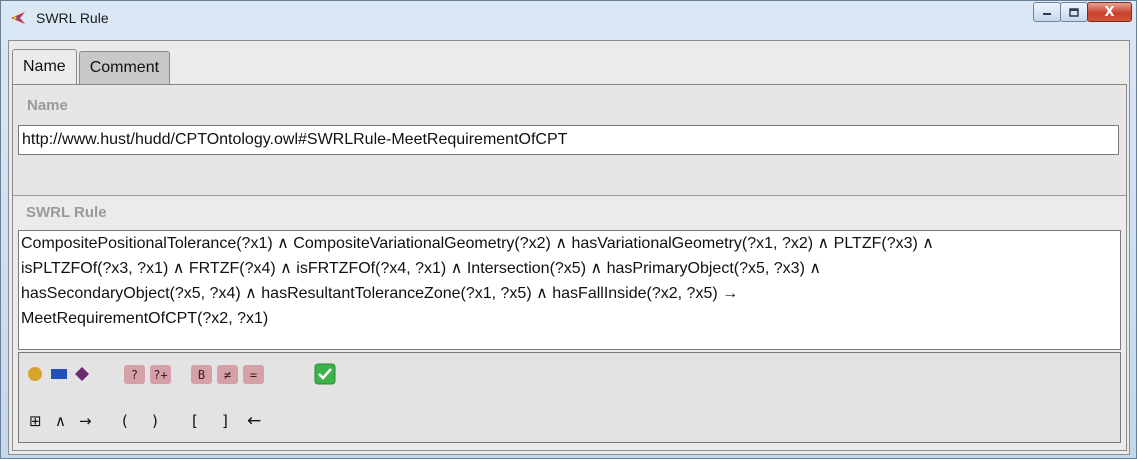 Image resolution: width=1137 pixels, height=459 pixels. I want to click on tab-name: Name, so click(44, 66).